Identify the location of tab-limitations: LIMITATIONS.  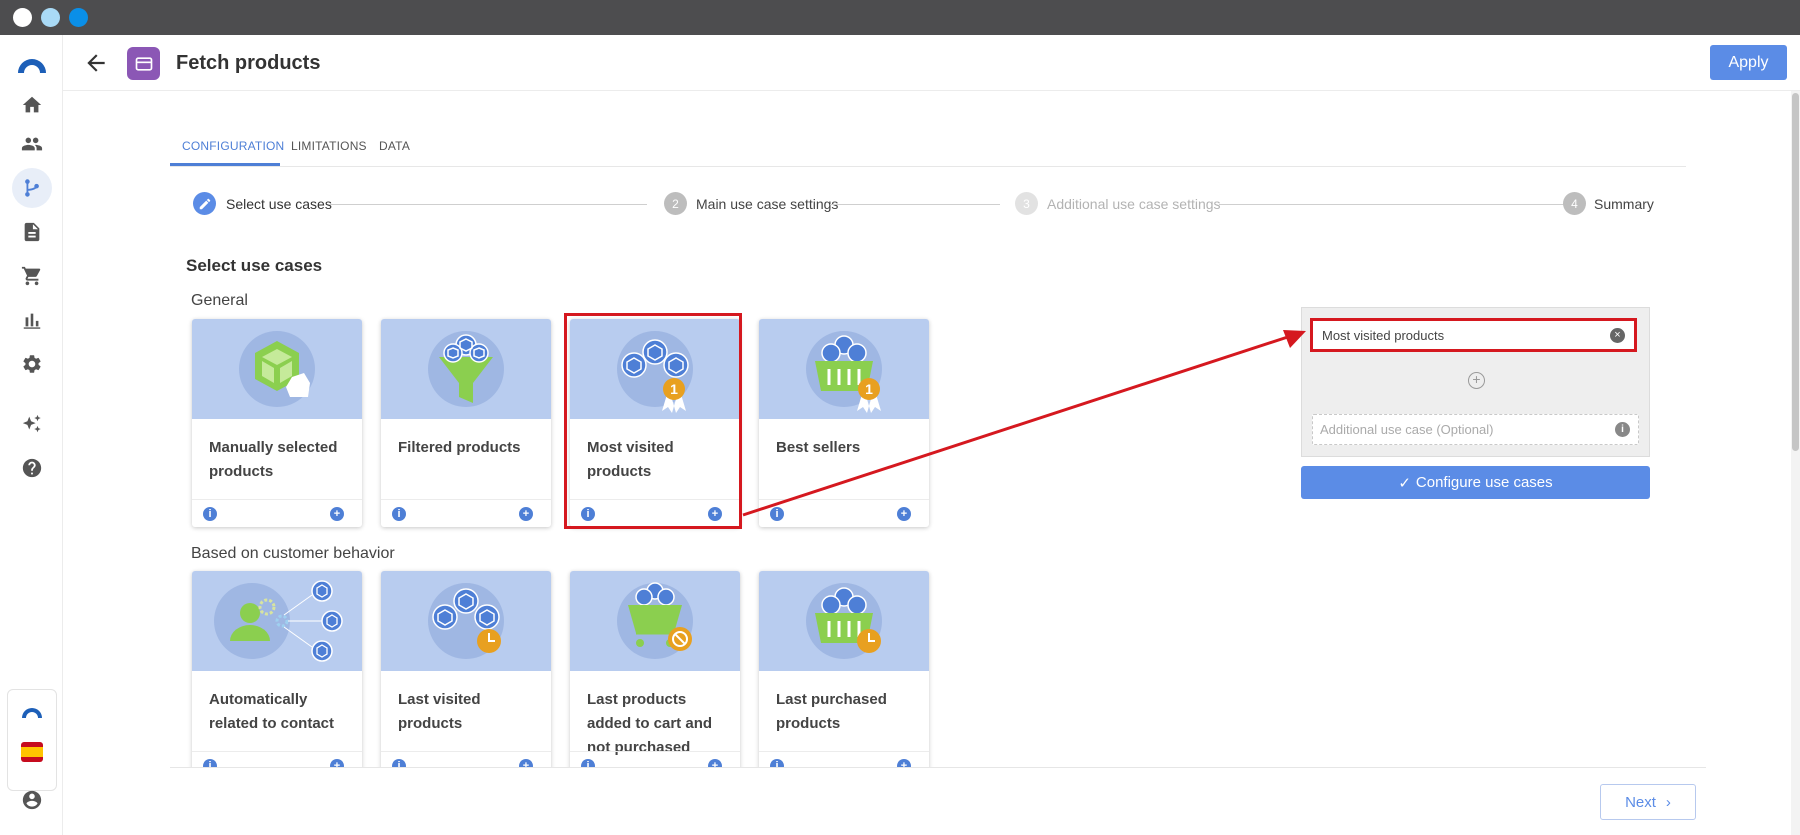
(329, 146).